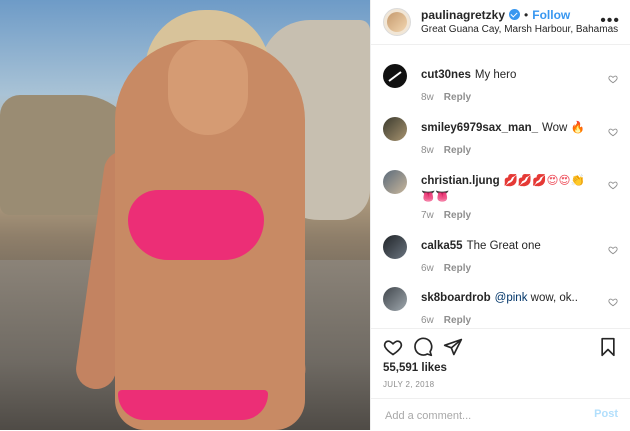 The width and height of the screenshot is (630, 431). What do you see at coordinates (506, 189) in the screenshot?
I see `comment-text: christian.ljung 💋💋💋😍😍👏👅👅` at bounding box center [506, 189].